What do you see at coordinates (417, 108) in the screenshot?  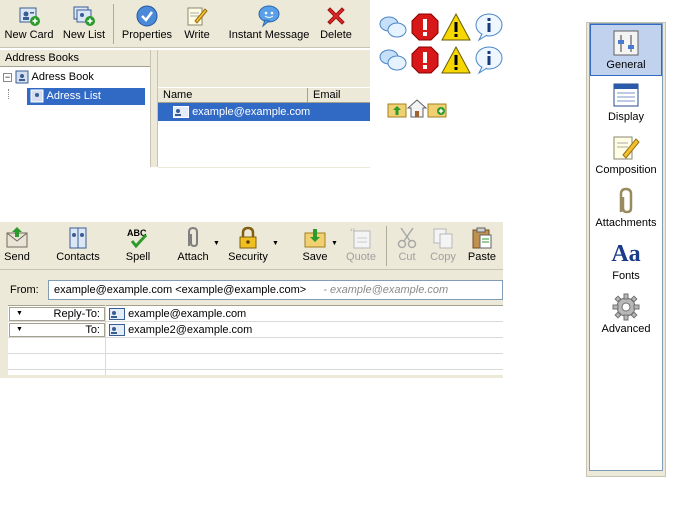 I see `home-icon` at bounding box center [417, 108].